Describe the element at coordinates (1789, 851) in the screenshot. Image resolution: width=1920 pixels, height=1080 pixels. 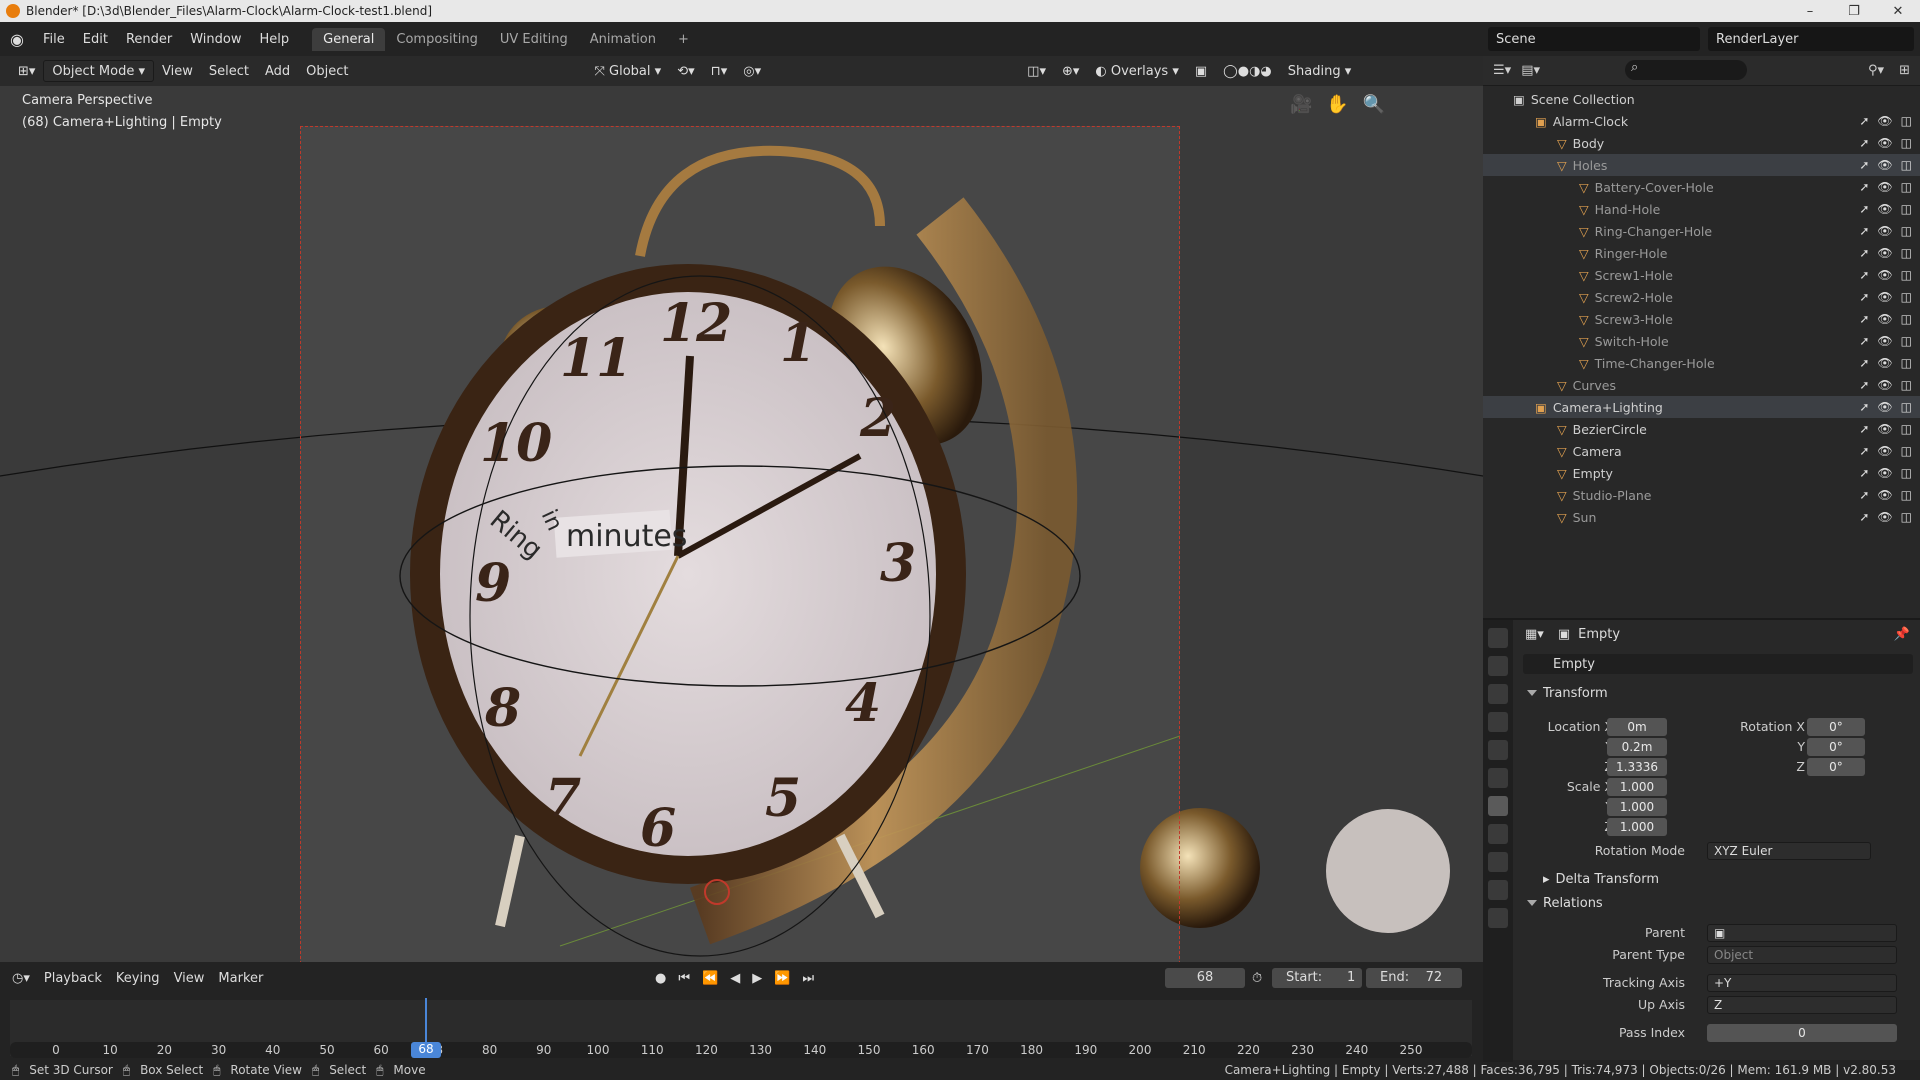
I see `rotation-mode-dropdown: XYZ Euler` at that location.